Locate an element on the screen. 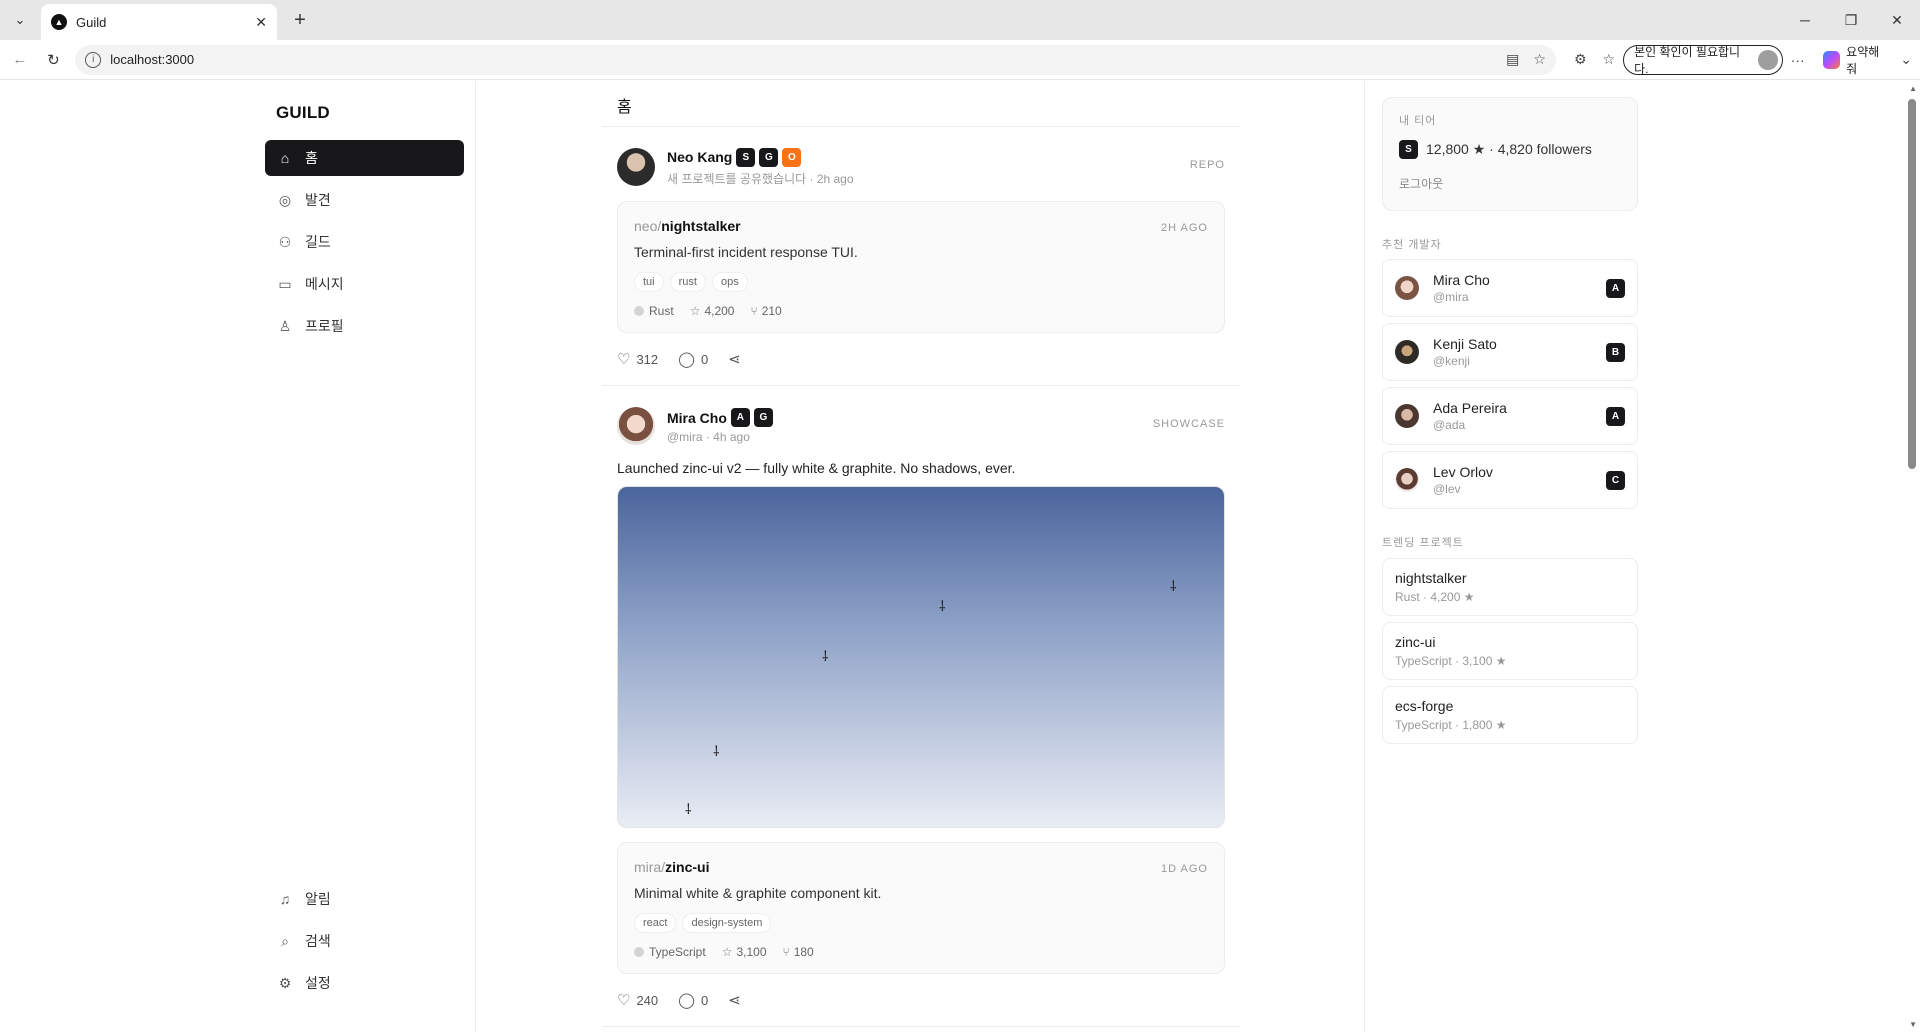 The height and width of the screenshot is (1032, 1920). trending-item: ecs-forge TypeScript · 1,800 ★ is located at coordinates (1510, 715).